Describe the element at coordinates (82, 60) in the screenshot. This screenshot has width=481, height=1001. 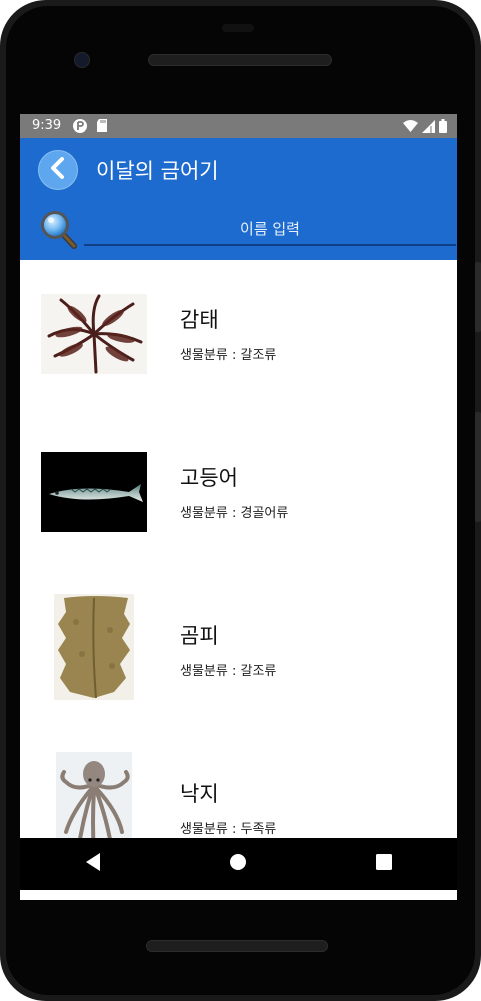
I see `front-camera` at that location.